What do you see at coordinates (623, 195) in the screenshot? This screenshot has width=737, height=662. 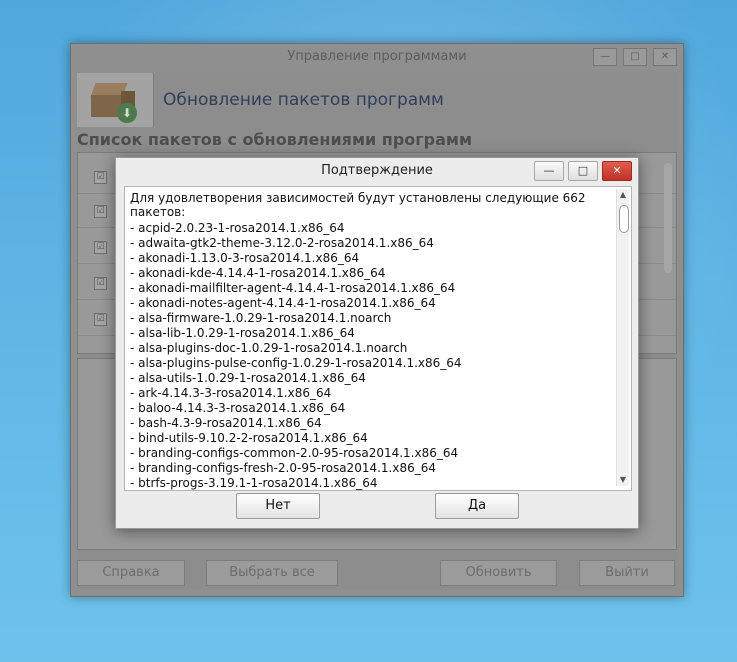 I see `scroll-up-icon: ▲` at bounding box center [623, 195].